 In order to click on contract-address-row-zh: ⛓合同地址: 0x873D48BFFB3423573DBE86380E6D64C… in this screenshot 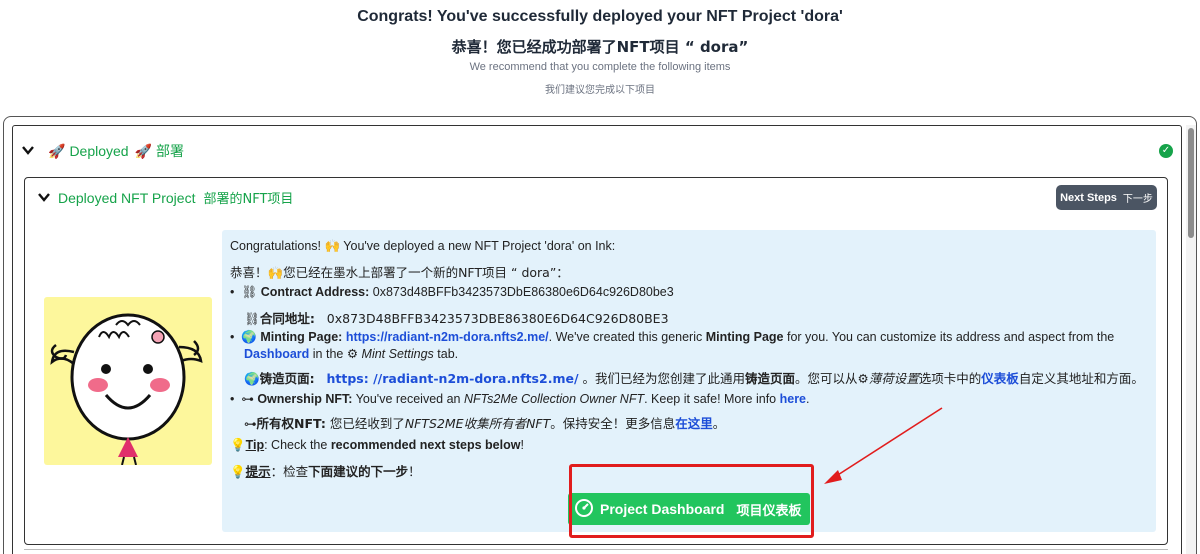, I will do `click(456, 317)`.